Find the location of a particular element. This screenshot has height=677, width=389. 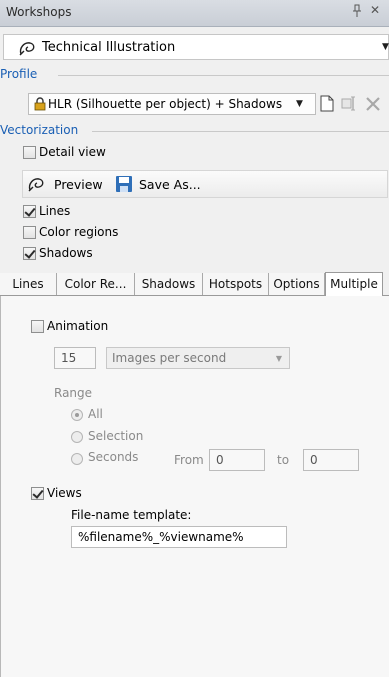

lines-checkbox-box is located at coordinates (29, 211).